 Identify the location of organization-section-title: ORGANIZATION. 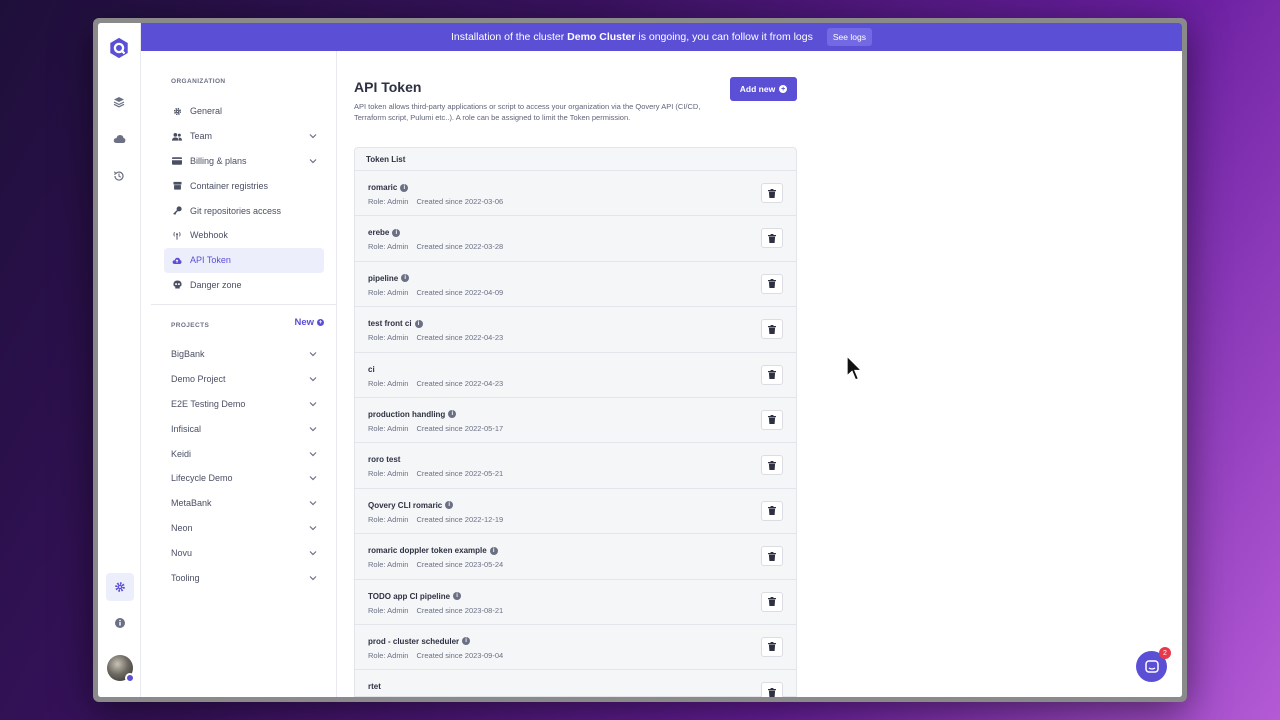
(198, 81).